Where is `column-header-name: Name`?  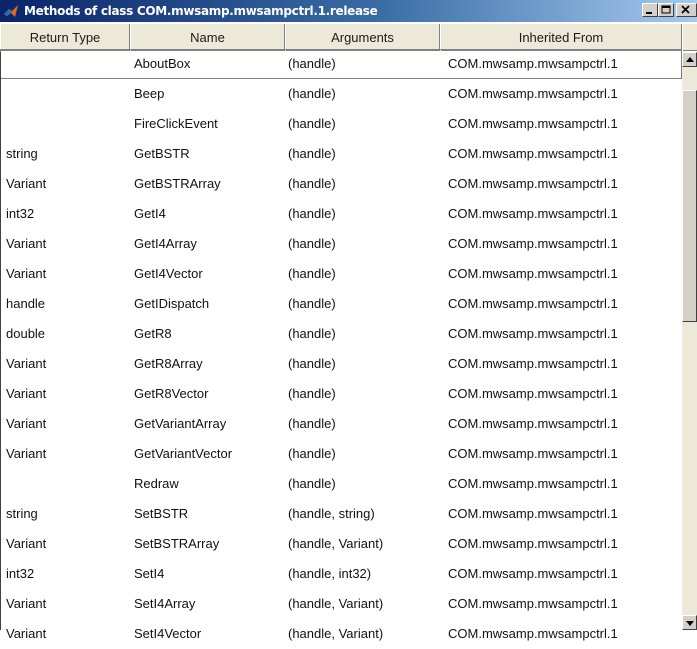 column-header-name: Name is located at coordinates (207, 37).